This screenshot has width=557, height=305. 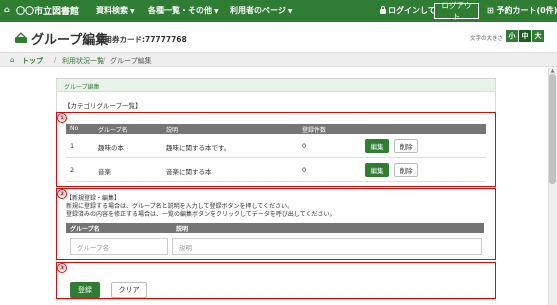 I want to click on reservation-cart-link: ⊞ 予約カート(0件), so click(x=522, y=10).